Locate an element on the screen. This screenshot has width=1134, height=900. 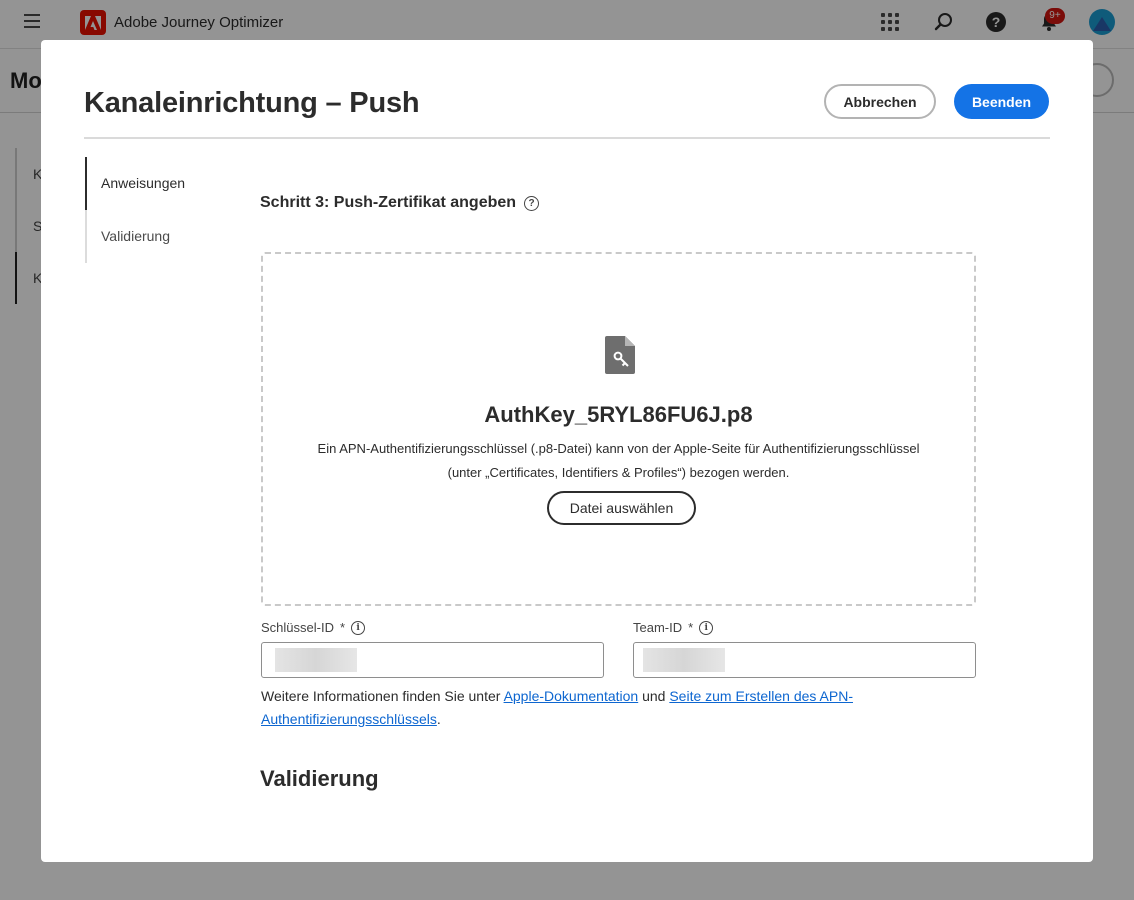
choose-file-button: Datei auswählen is located at coordinates (621, 508).